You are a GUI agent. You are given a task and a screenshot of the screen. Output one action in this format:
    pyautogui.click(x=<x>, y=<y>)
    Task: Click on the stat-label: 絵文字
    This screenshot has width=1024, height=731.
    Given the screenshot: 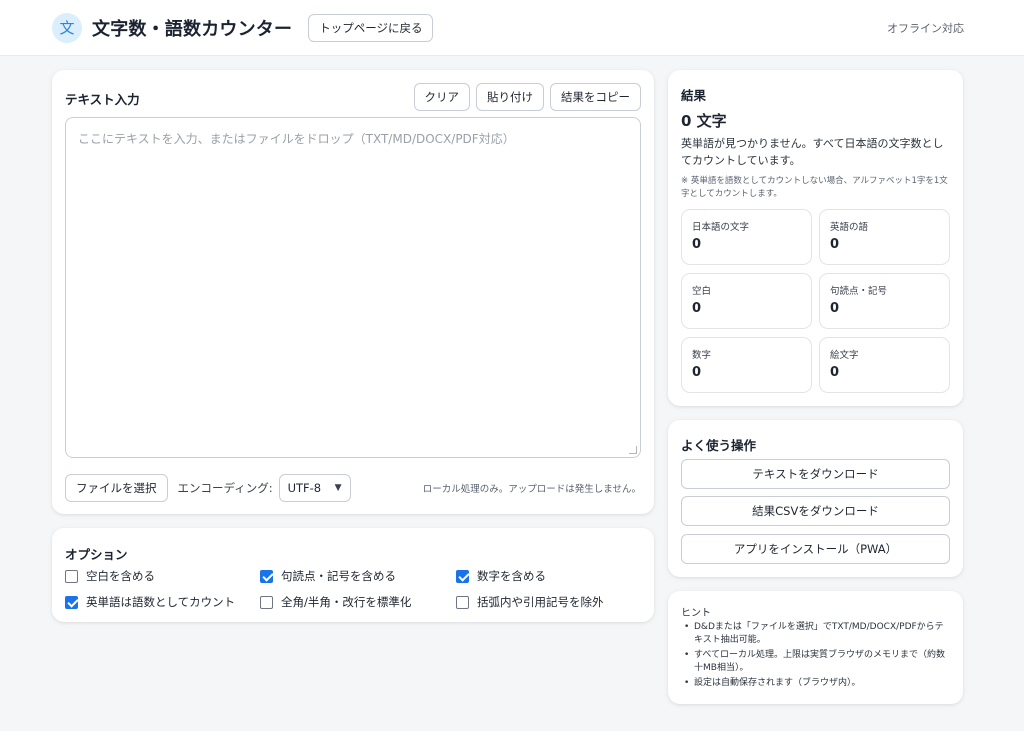 What is the action you would take?
    pyautogui.click(x=844, y=355)
    